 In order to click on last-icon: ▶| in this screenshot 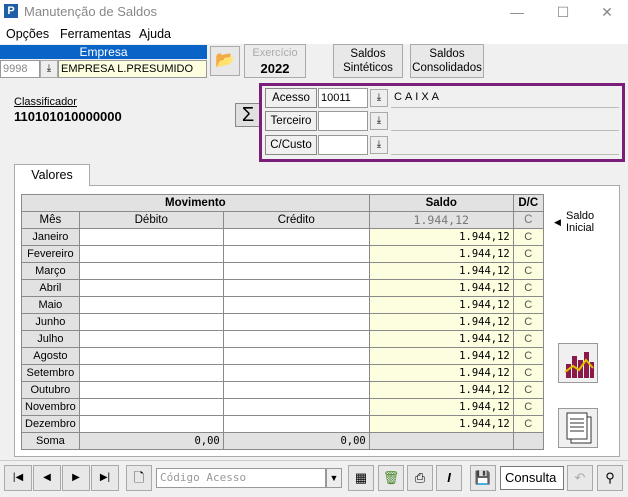, I will do `click(105, 477)`.